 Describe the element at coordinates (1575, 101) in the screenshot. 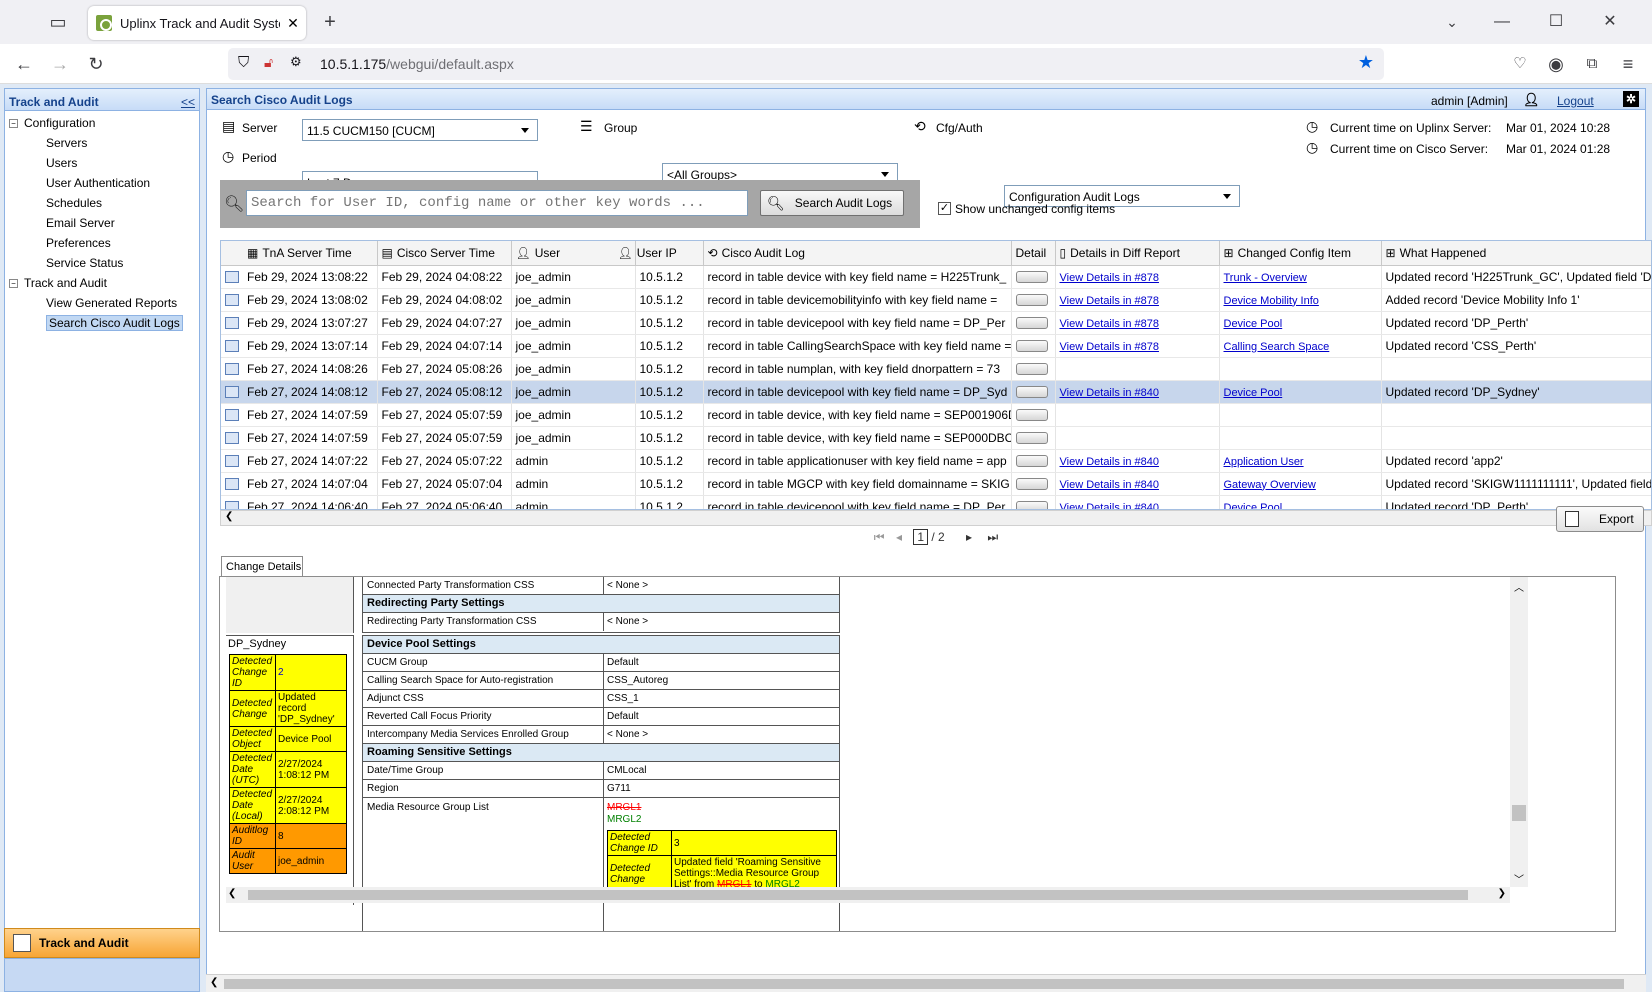

I see `logout-link: Logout` at that location.